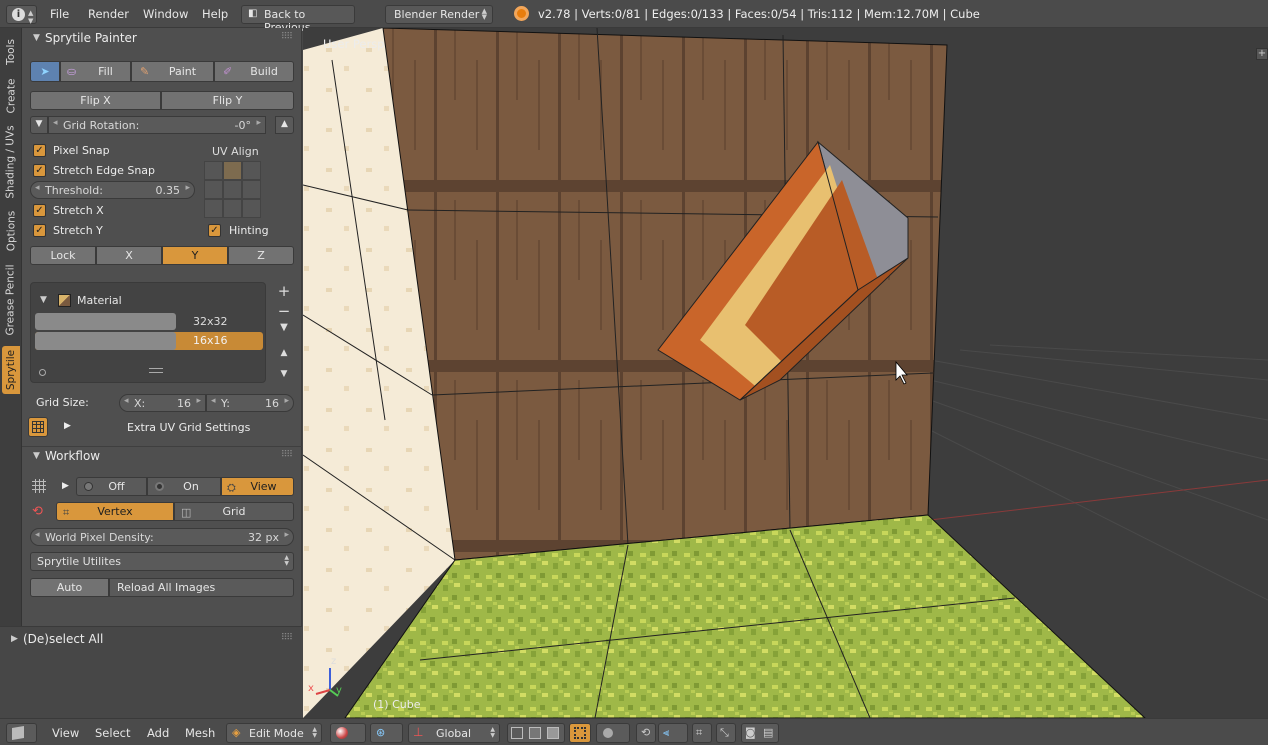  Describe the element at coordinates (251, 189) in the screenshot. I see `uv-align-middle-right` at that location.